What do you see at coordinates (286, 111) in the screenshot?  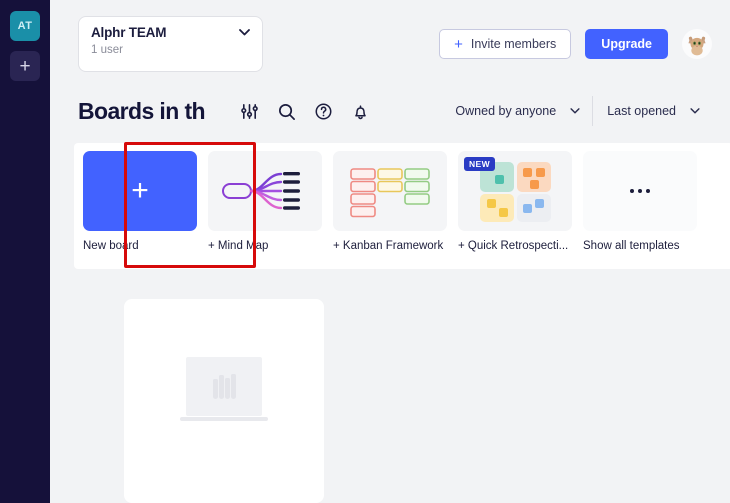 I see `search-icon` at bounding box center [286, 111].